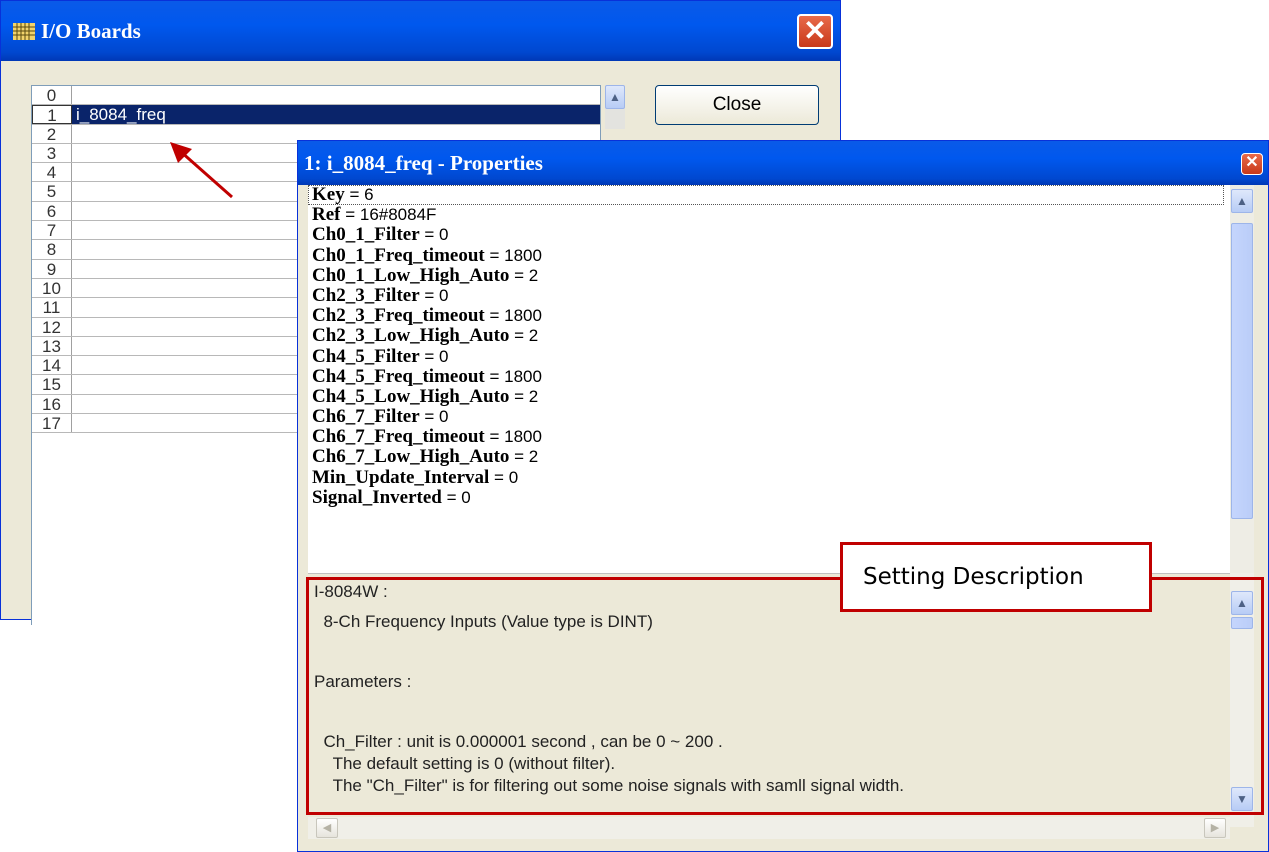  Describe the element at coordinates (1242, 371) in the screenshot. I see `scroll-thumb` at that location.